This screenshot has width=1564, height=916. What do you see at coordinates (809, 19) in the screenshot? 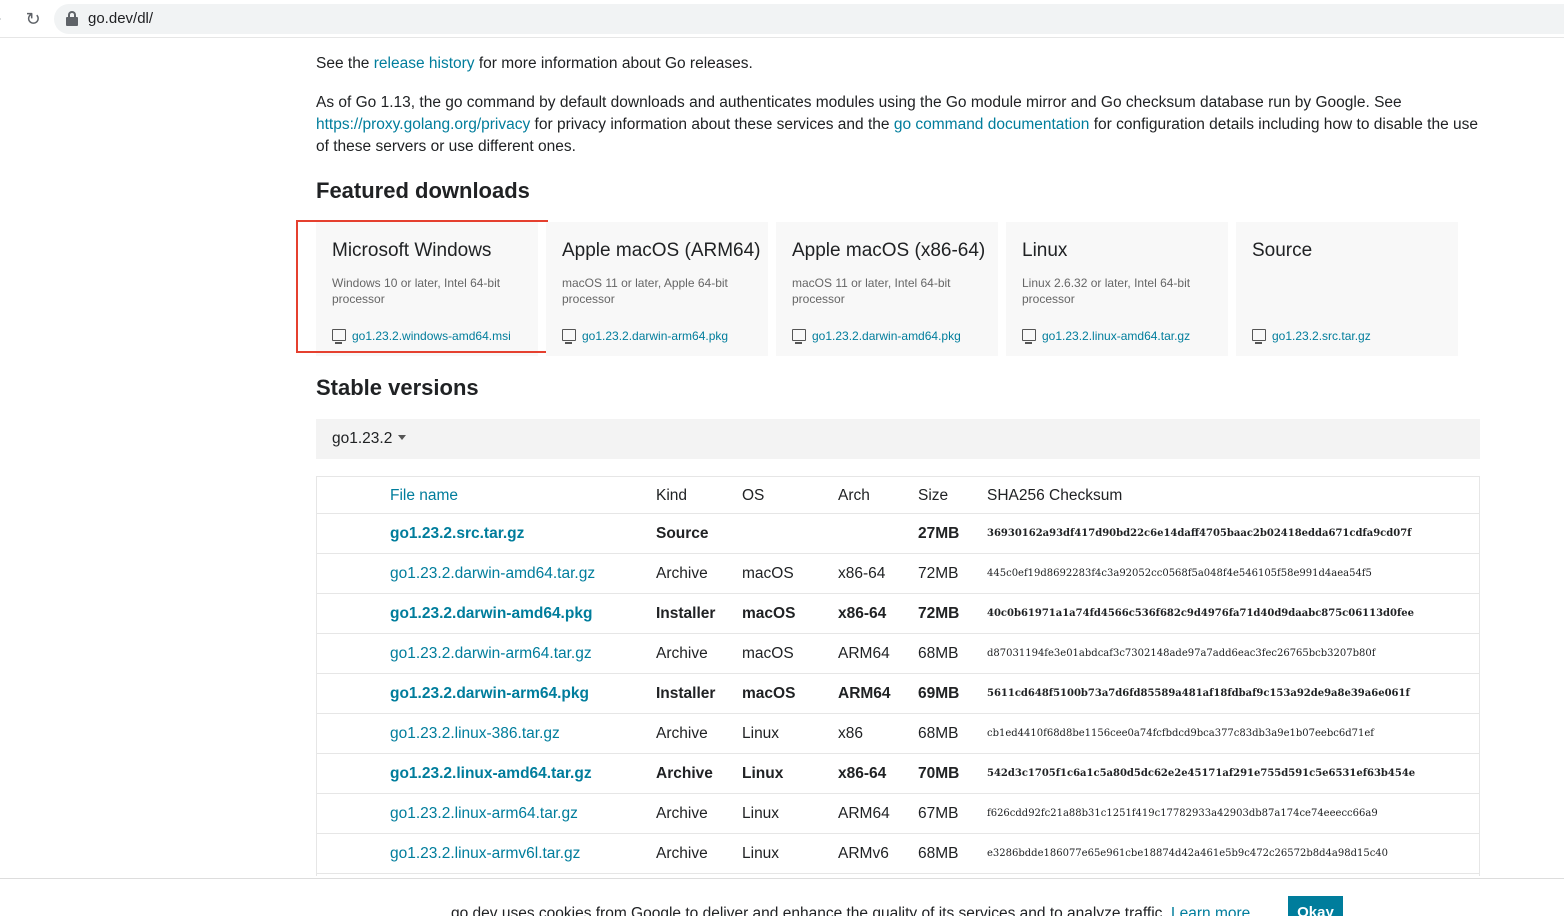
I see `address-bar: go.dev/dl/` at bounding box center [809, 19].